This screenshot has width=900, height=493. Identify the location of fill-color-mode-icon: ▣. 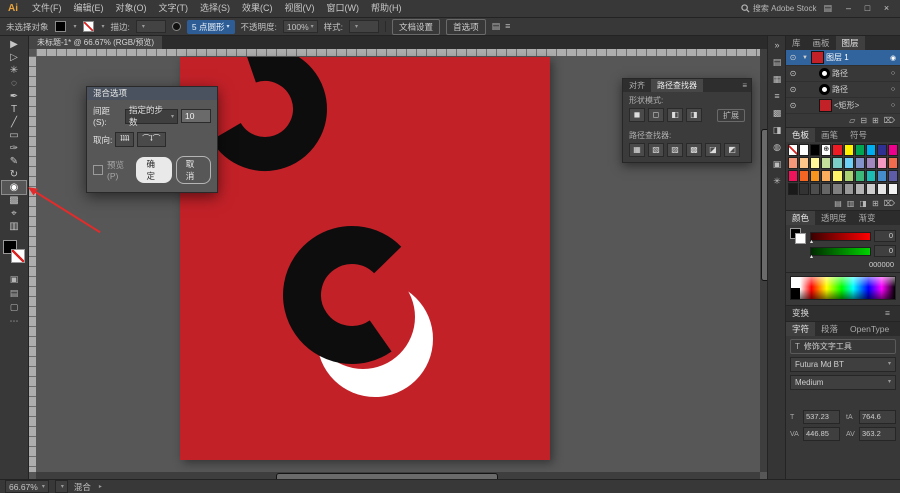
(14, 279).